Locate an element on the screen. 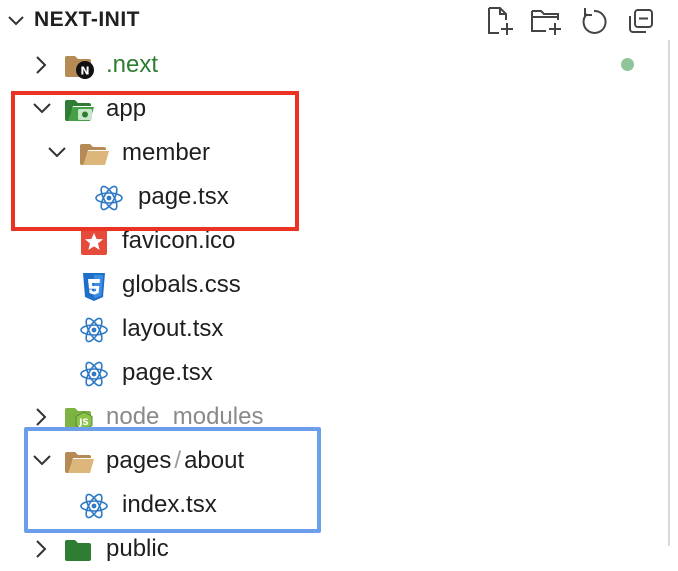 This screenshot has height=571, width=678. scrollbar is located at coordinates (669, 293).